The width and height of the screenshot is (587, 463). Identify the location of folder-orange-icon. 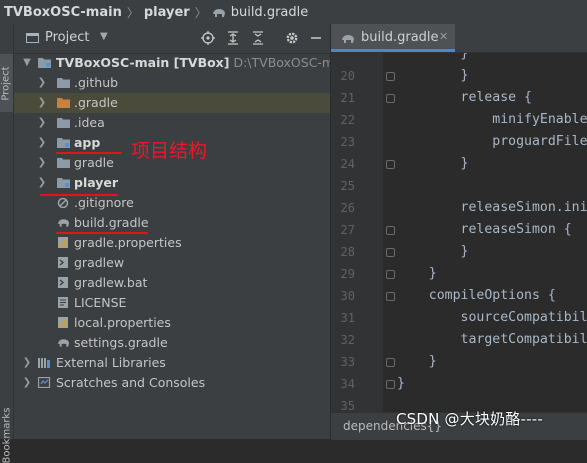
(63, 103).